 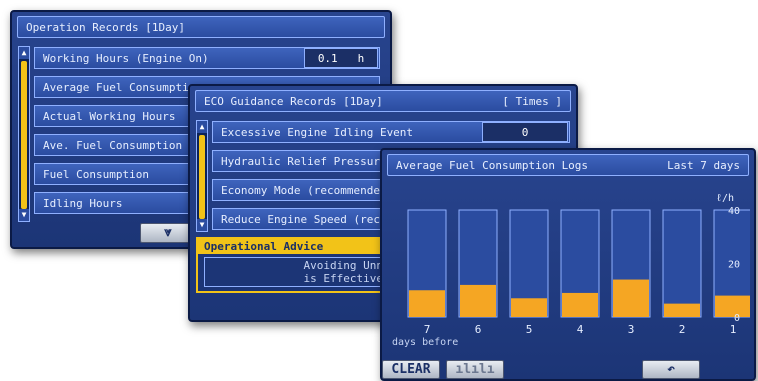 I want to click on return-button: ↶, so click(x=671, y=369).